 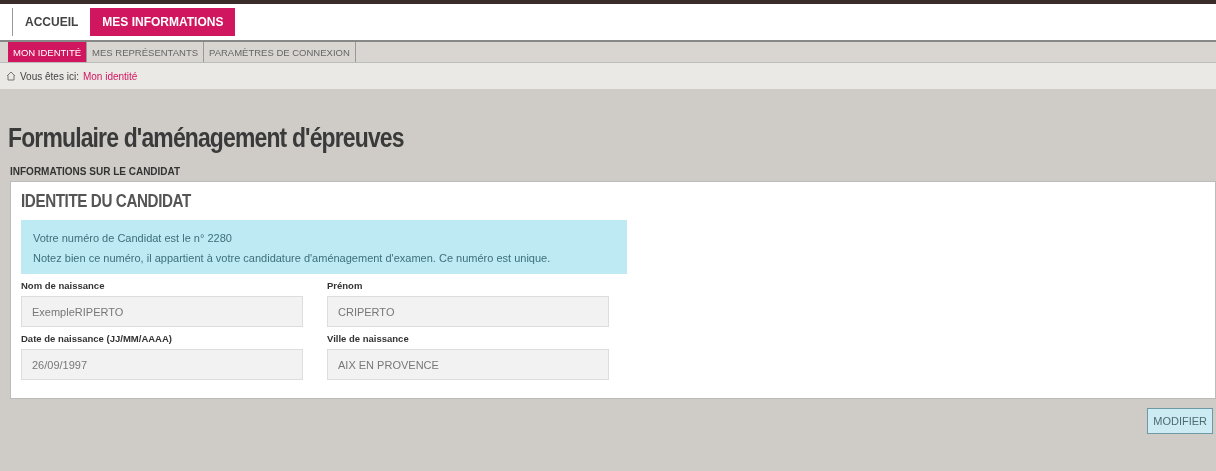 I want to click on page-title: Formulaire d'aménagement d'épreuves, so click(x=206, y=138).